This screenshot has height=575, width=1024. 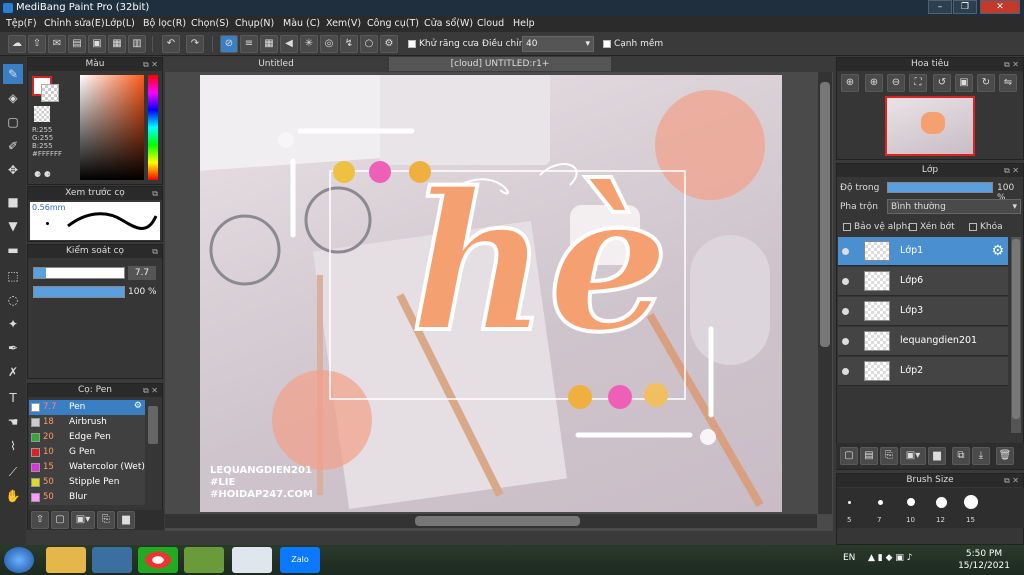 I want to click on hue-slider, so click(x=153, y=127).